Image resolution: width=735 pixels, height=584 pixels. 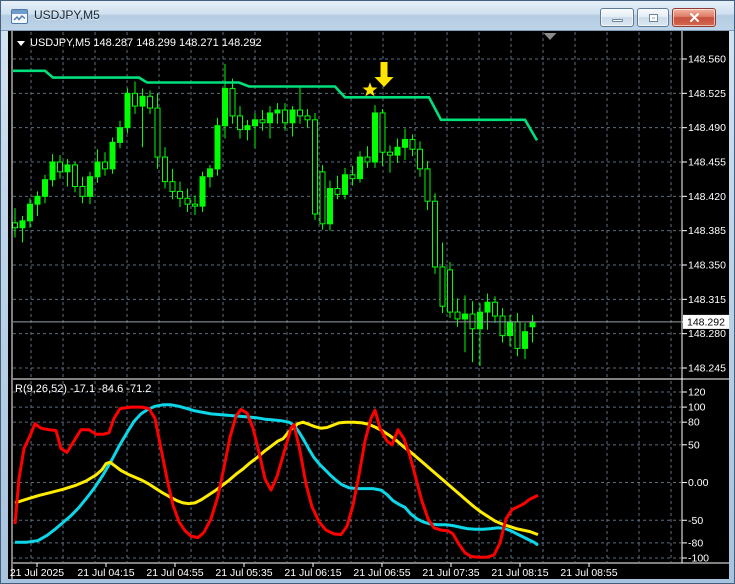 I want to click on time-axis-drag-area, so click(x=347, y=571).